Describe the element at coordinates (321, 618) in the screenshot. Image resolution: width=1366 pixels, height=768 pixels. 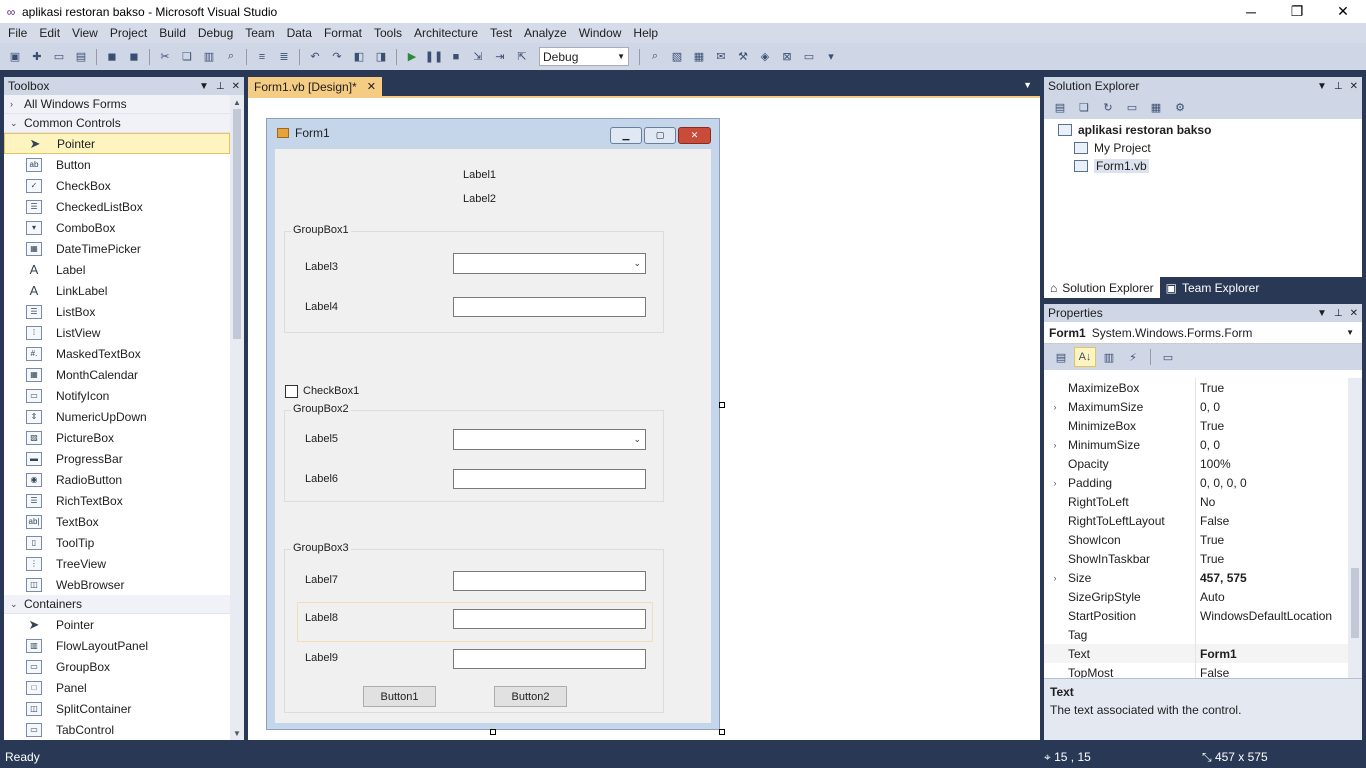
I see `label8: Label8` at that location.